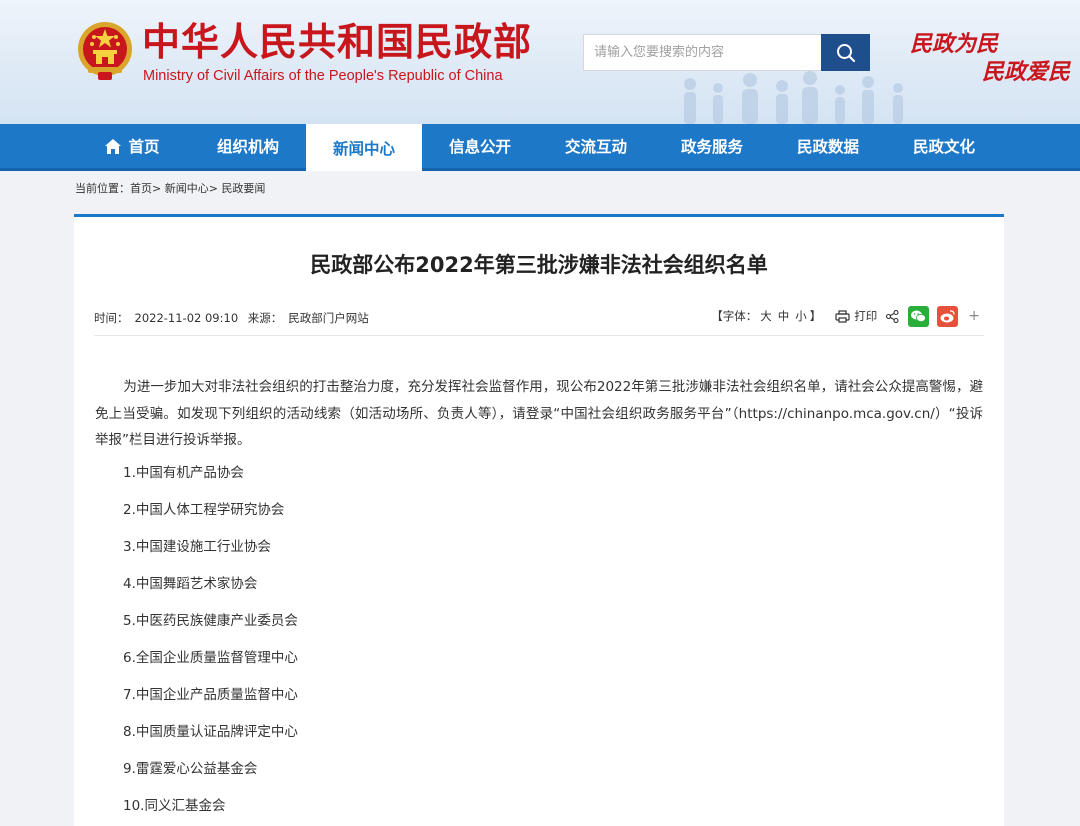 The image size is (1080, 826). I want to click on search-button, so click(845, 52).